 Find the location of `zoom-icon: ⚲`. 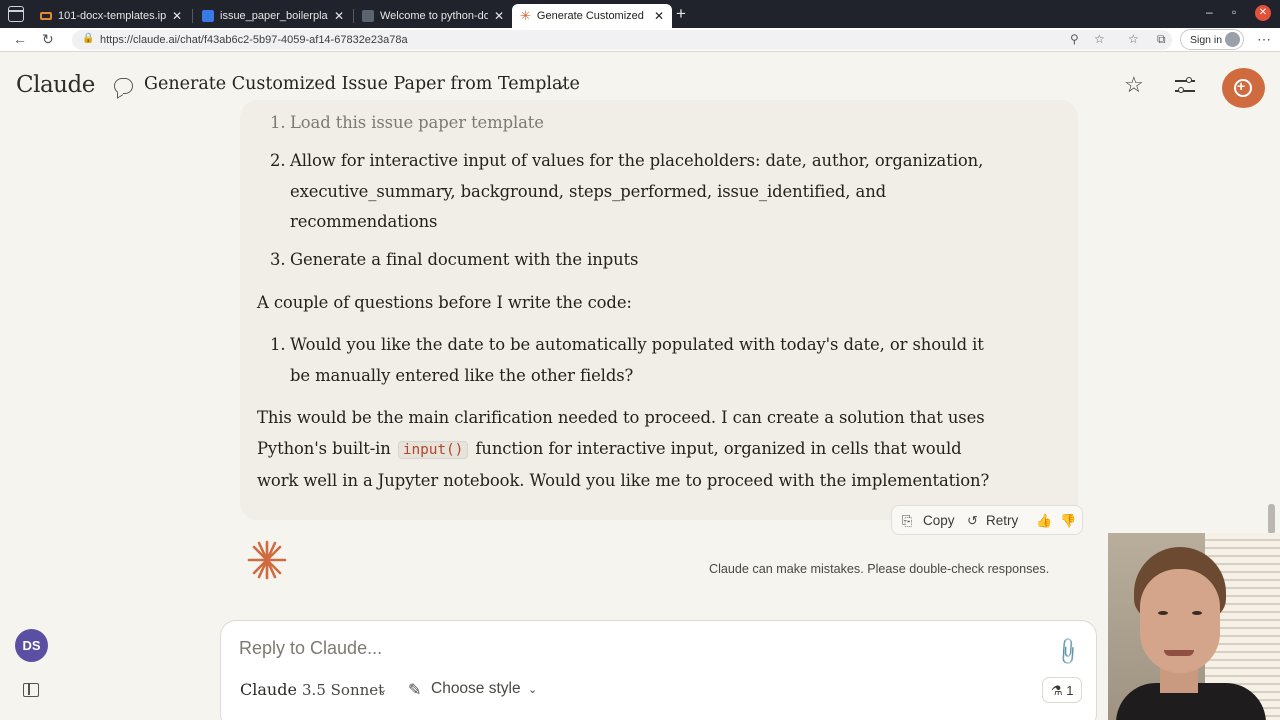

zoom-icon: ⚲ is located at coordinates (1074, 39).